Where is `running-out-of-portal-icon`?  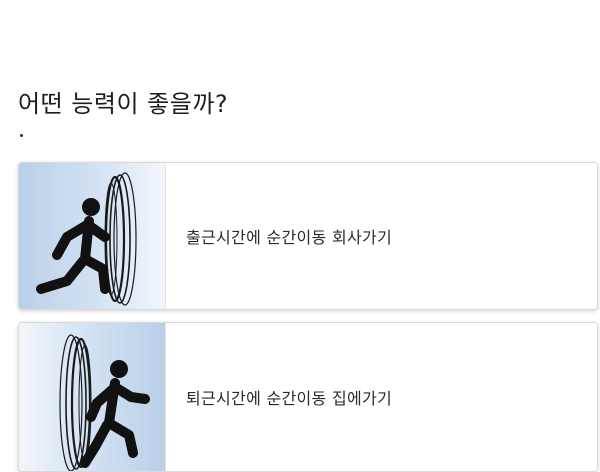 running-out-of-portal-icon is located at coordinates (104, 402).